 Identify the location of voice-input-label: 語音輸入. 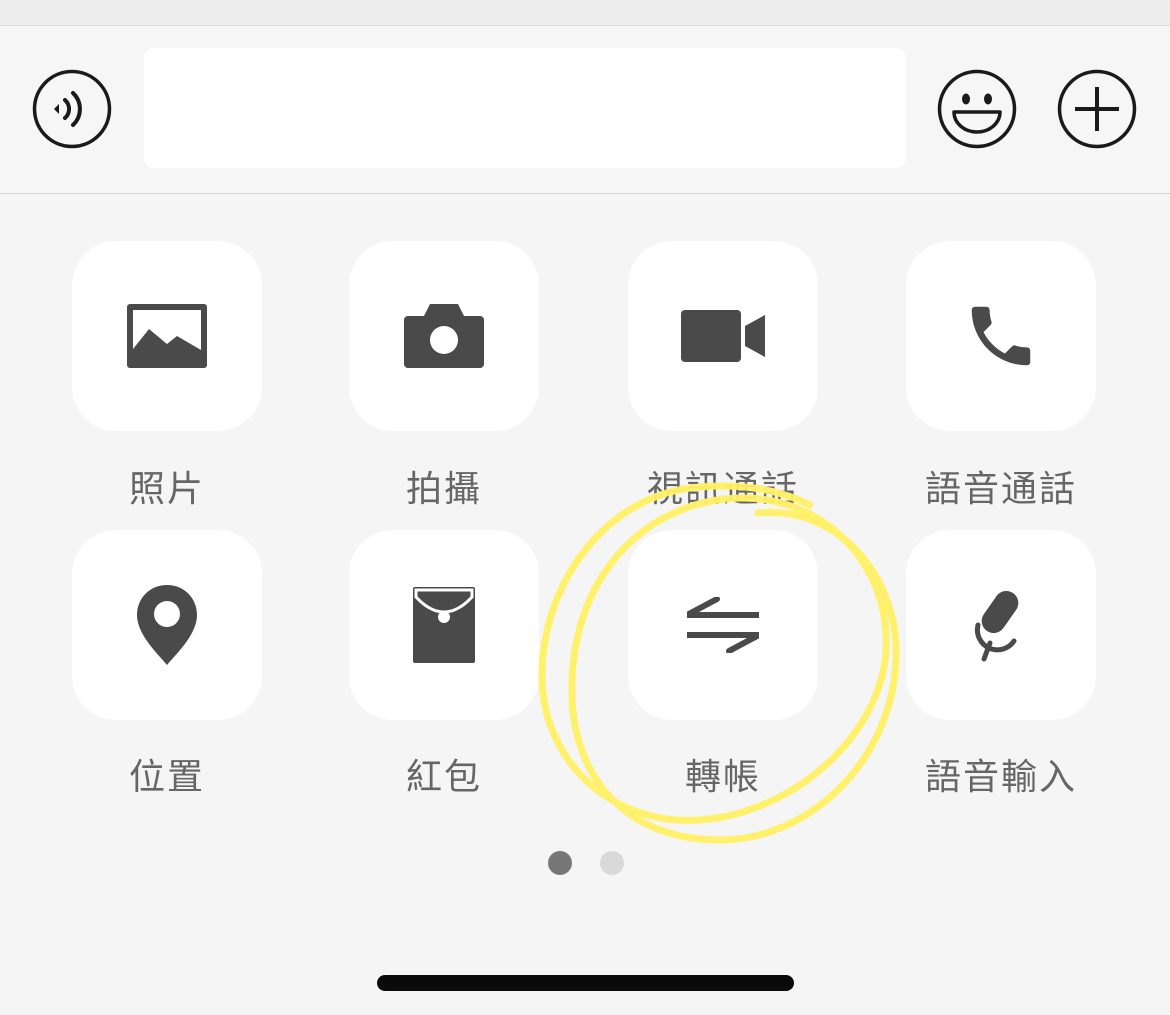
(1000, 777).